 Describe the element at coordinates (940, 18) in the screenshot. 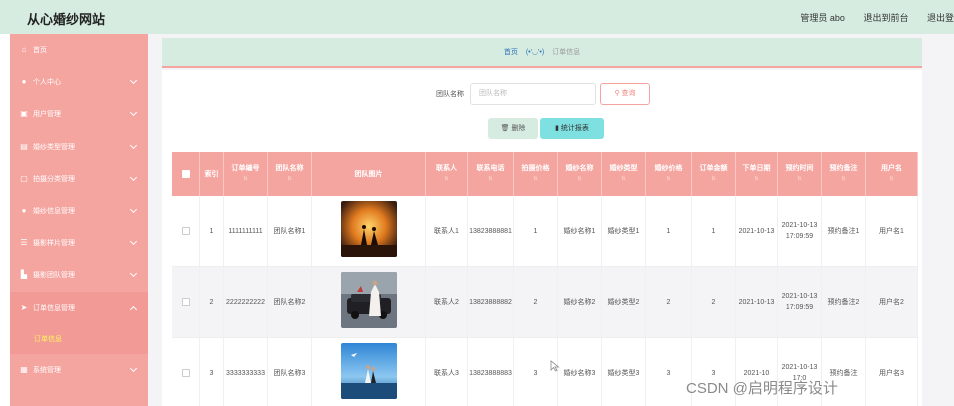

I see `logout-link: 退出登` at that location.